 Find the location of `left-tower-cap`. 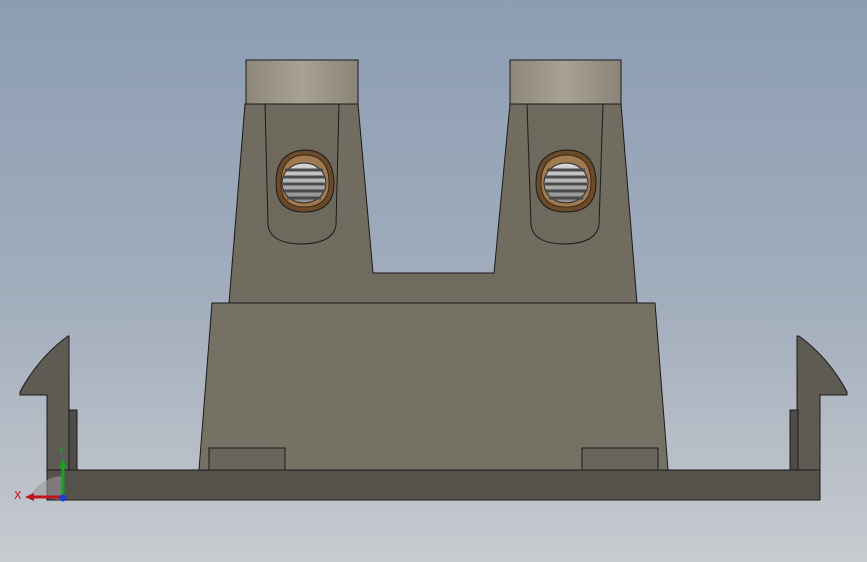

left-tower-cap is located at coordinates (302, 82).